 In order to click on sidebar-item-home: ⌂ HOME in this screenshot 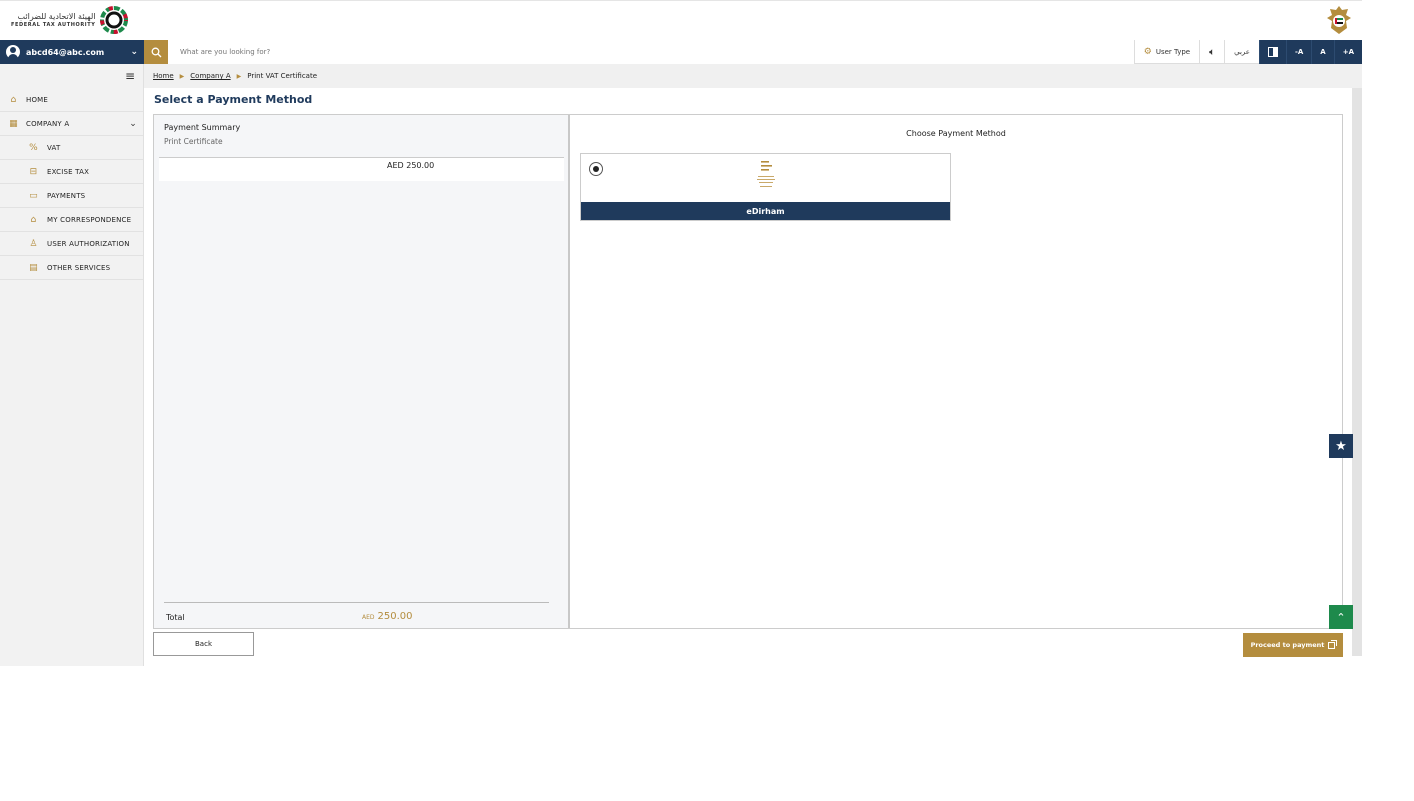, I will do `click(71, 100)`.